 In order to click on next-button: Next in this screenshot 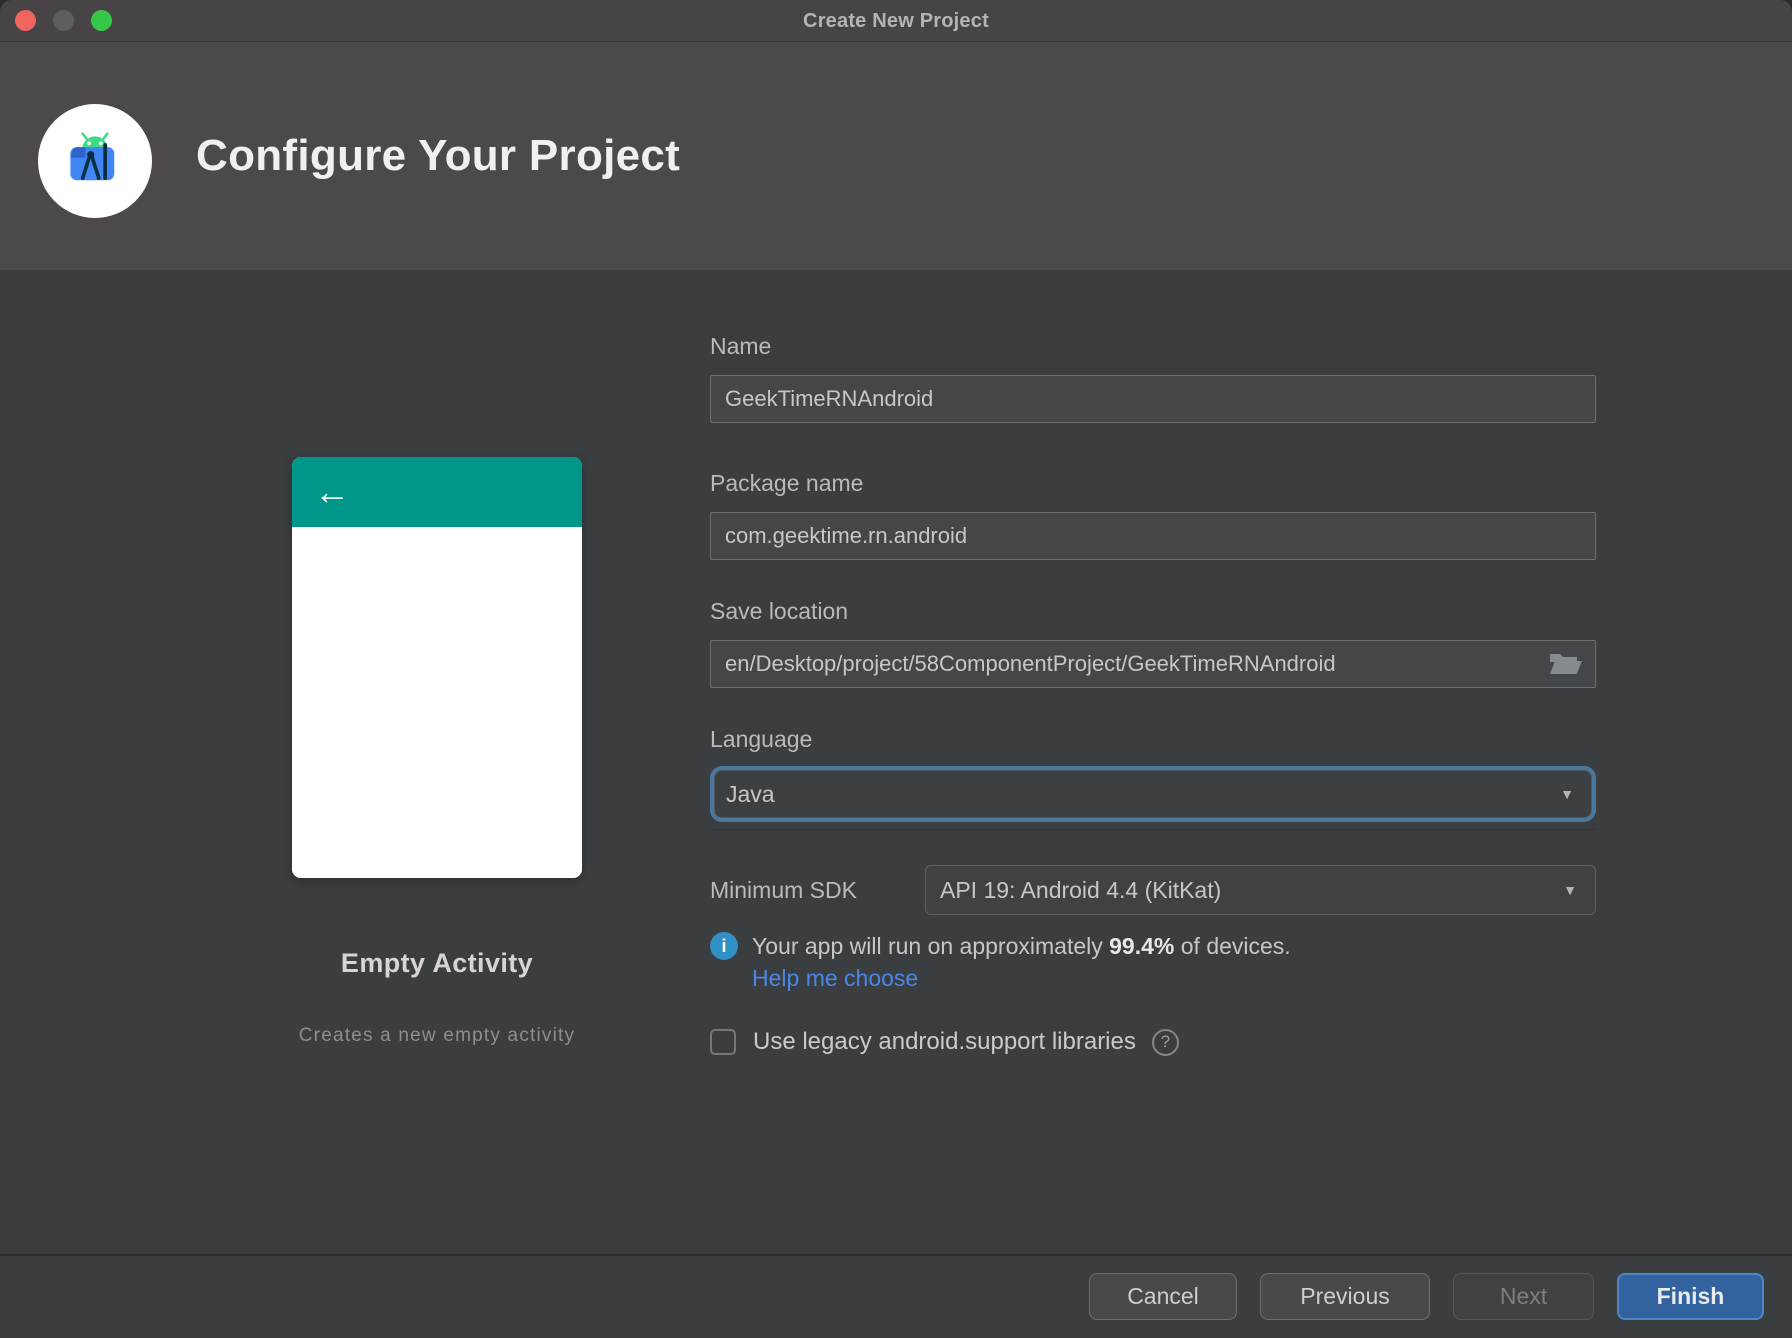, I will do `click(1523, 1296)`.